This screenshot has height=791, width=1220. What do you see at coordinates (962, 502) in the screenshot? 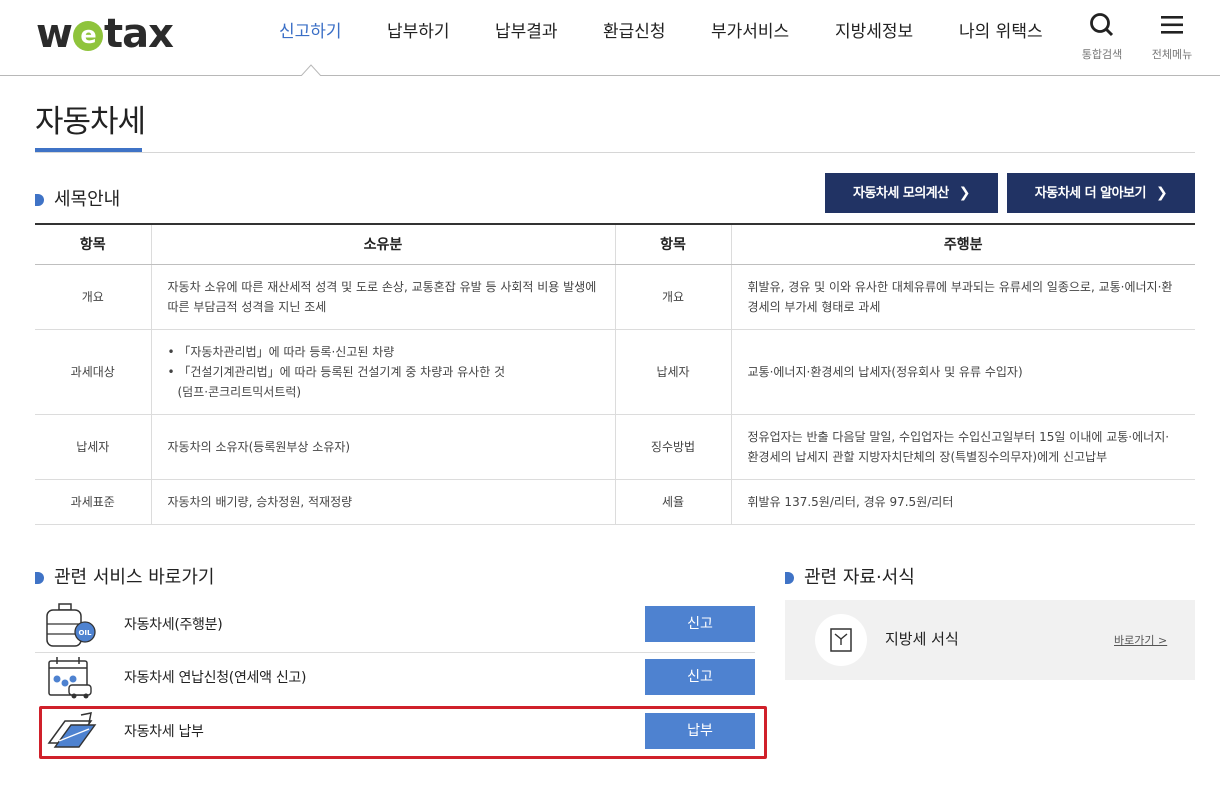
I see `row-value: 휘발유 137.5원/리터, 경유 97.5원/리터` at bounding box center [962, 502].